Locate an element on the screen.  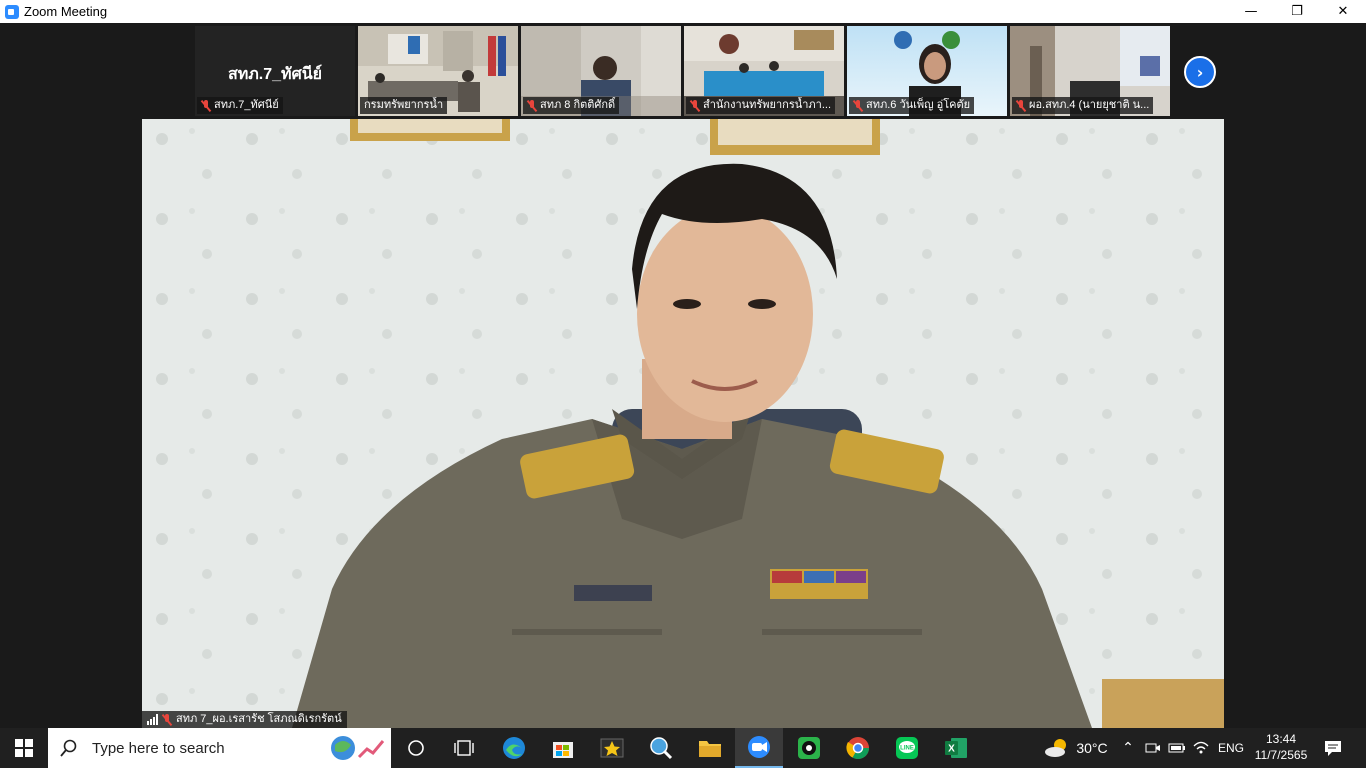
excel-icon: X is located at coordinates (956, 748).